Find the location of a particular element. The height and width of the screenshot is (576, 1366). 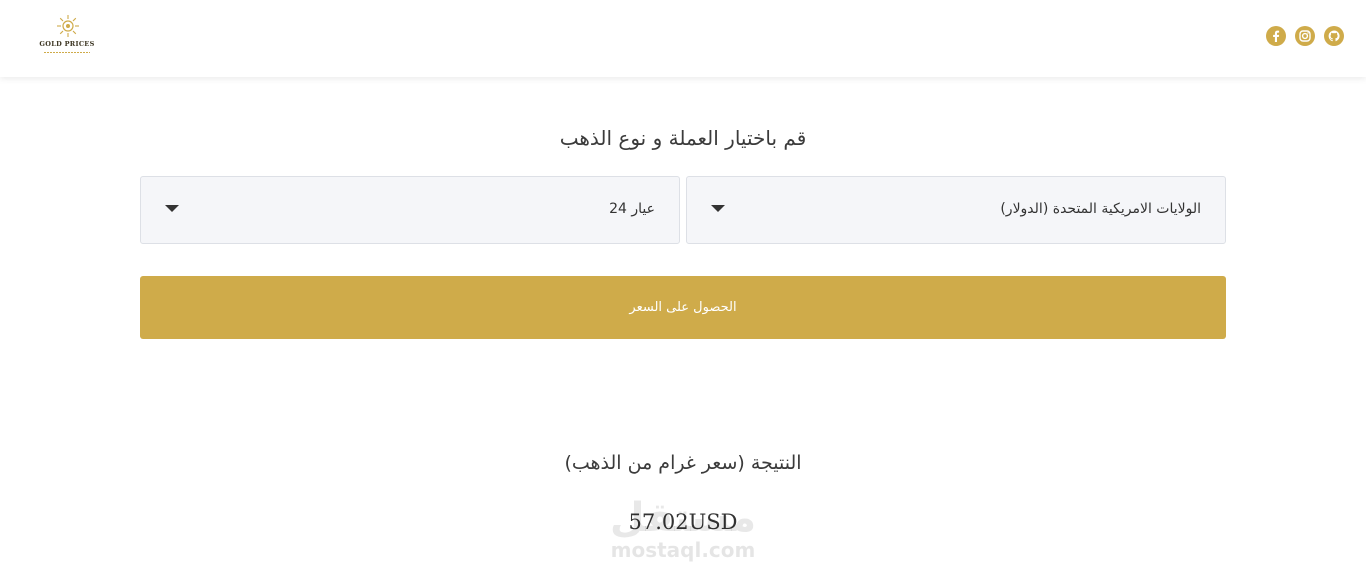

form-heading: قم باختيار العملة و نوع الذهب is located at coordinates (683, 138).